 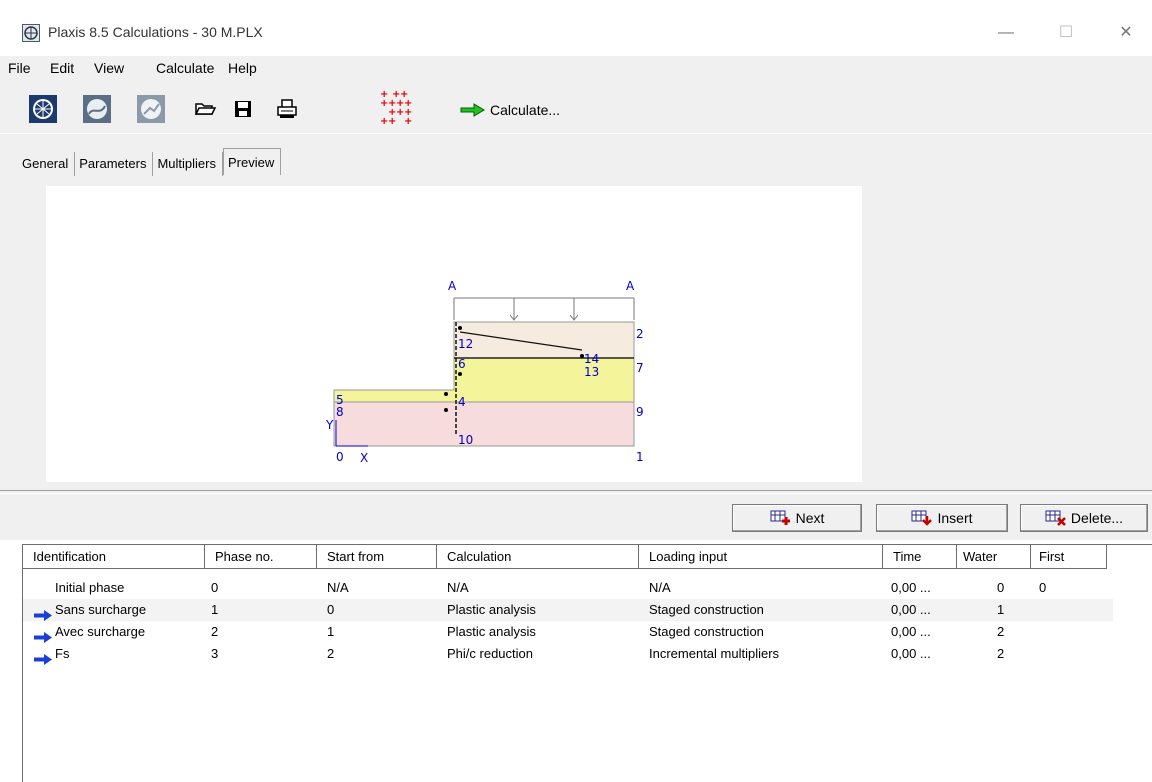 I want to click on header-calculation: Calculation, so click(x=538, y=557).